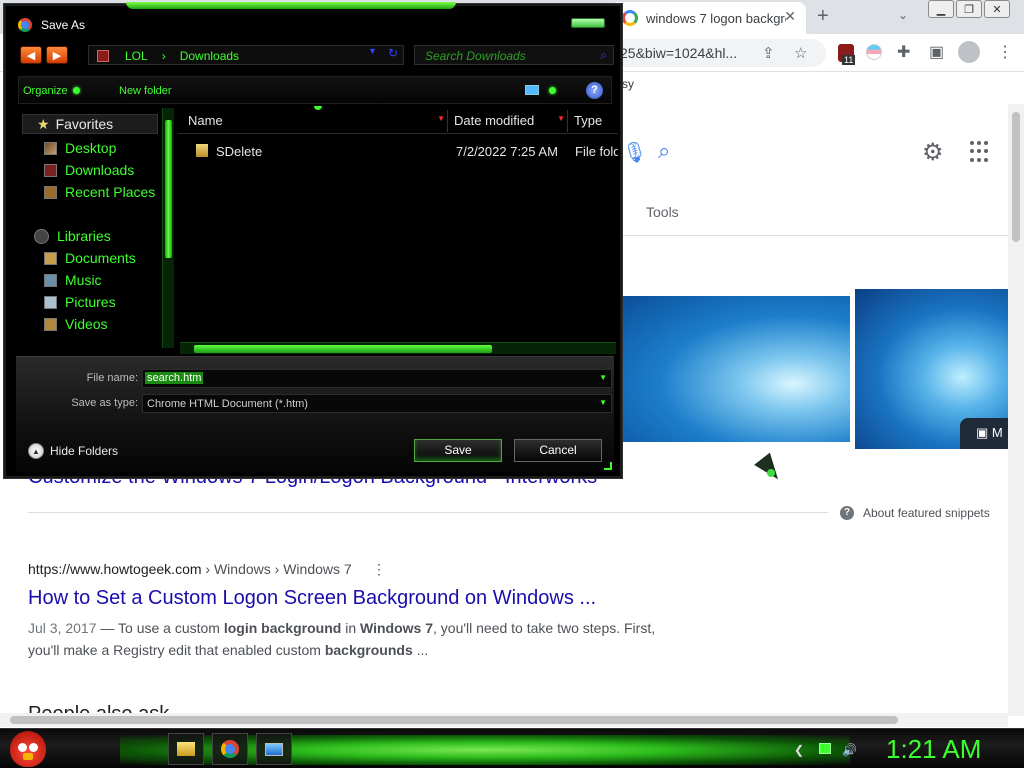 This screenshot has width=1024, height=768. Describe the element at coordinates (984, 433) in the screenshot. I see `more-images-badge: ▣ M` at that location.